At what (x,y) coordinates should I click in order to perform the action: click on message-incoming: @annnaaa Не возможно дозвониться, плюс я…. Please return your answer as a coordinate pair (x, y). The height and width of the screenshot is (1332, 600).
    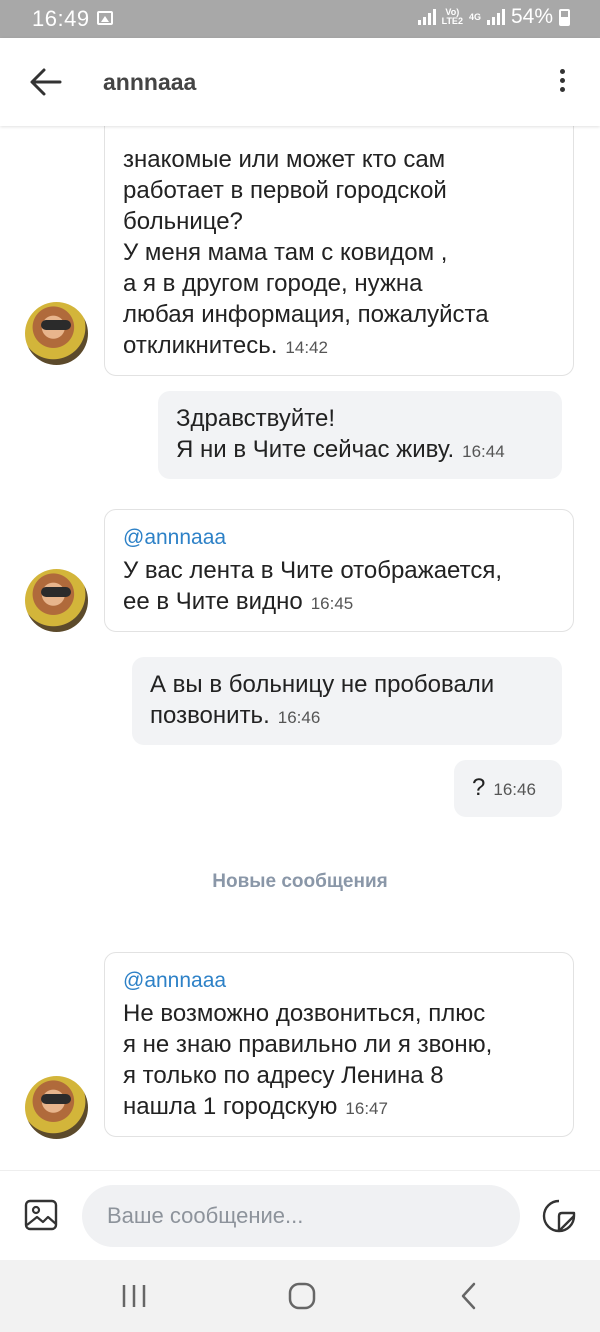
    Looking at the image, I should click on (339, 1044).